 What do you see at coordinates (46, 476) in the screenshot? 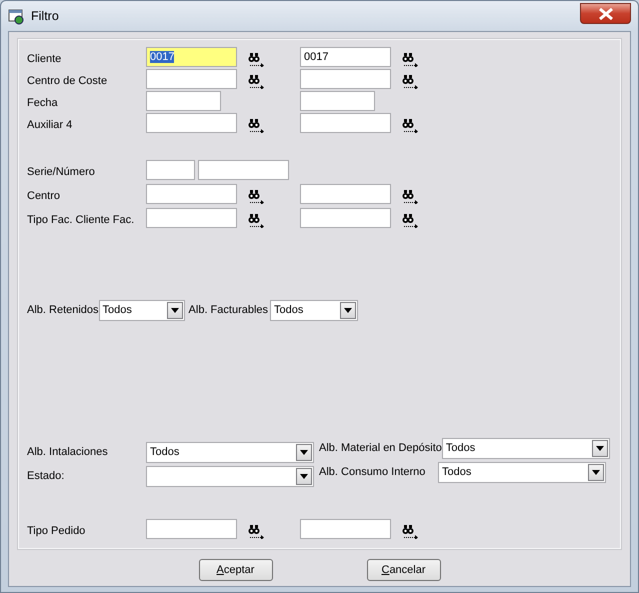
I see `field-label: Estado:` at bounding box center [46, 476].